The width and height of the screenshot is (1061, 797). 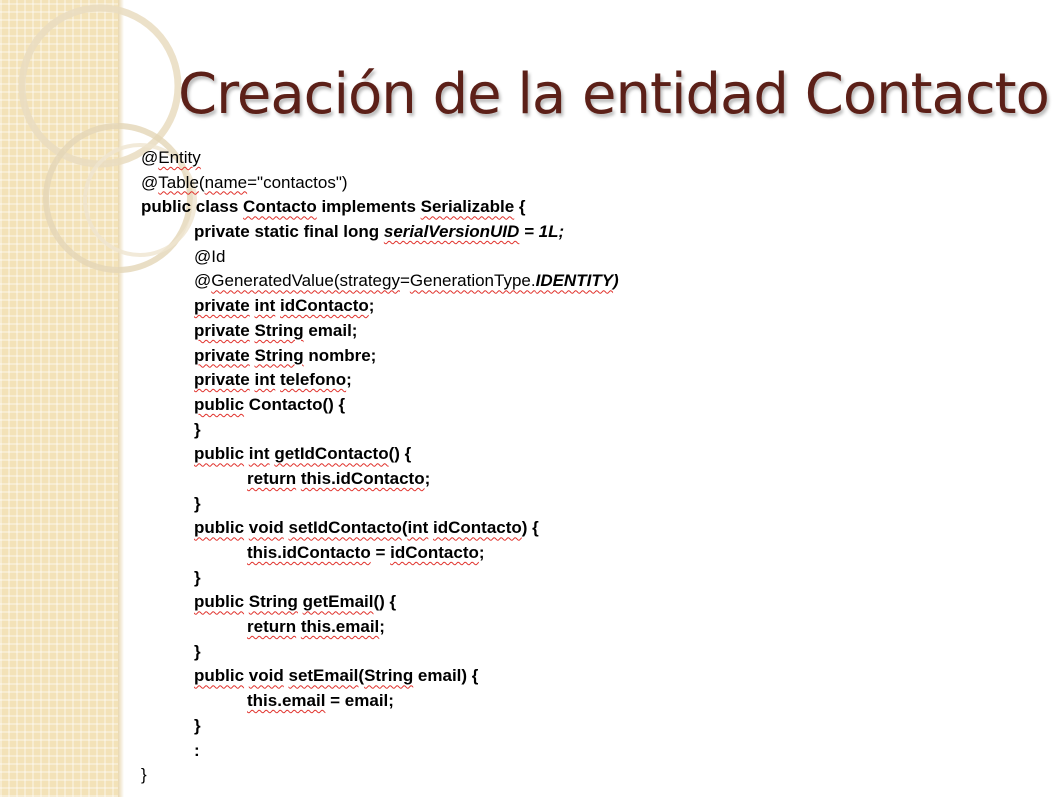 What do you see at coordinates (614, 94) in the screenshot?
I see `slide-title: Creación de la entidad Contacto` at bounding box center [614, 94].